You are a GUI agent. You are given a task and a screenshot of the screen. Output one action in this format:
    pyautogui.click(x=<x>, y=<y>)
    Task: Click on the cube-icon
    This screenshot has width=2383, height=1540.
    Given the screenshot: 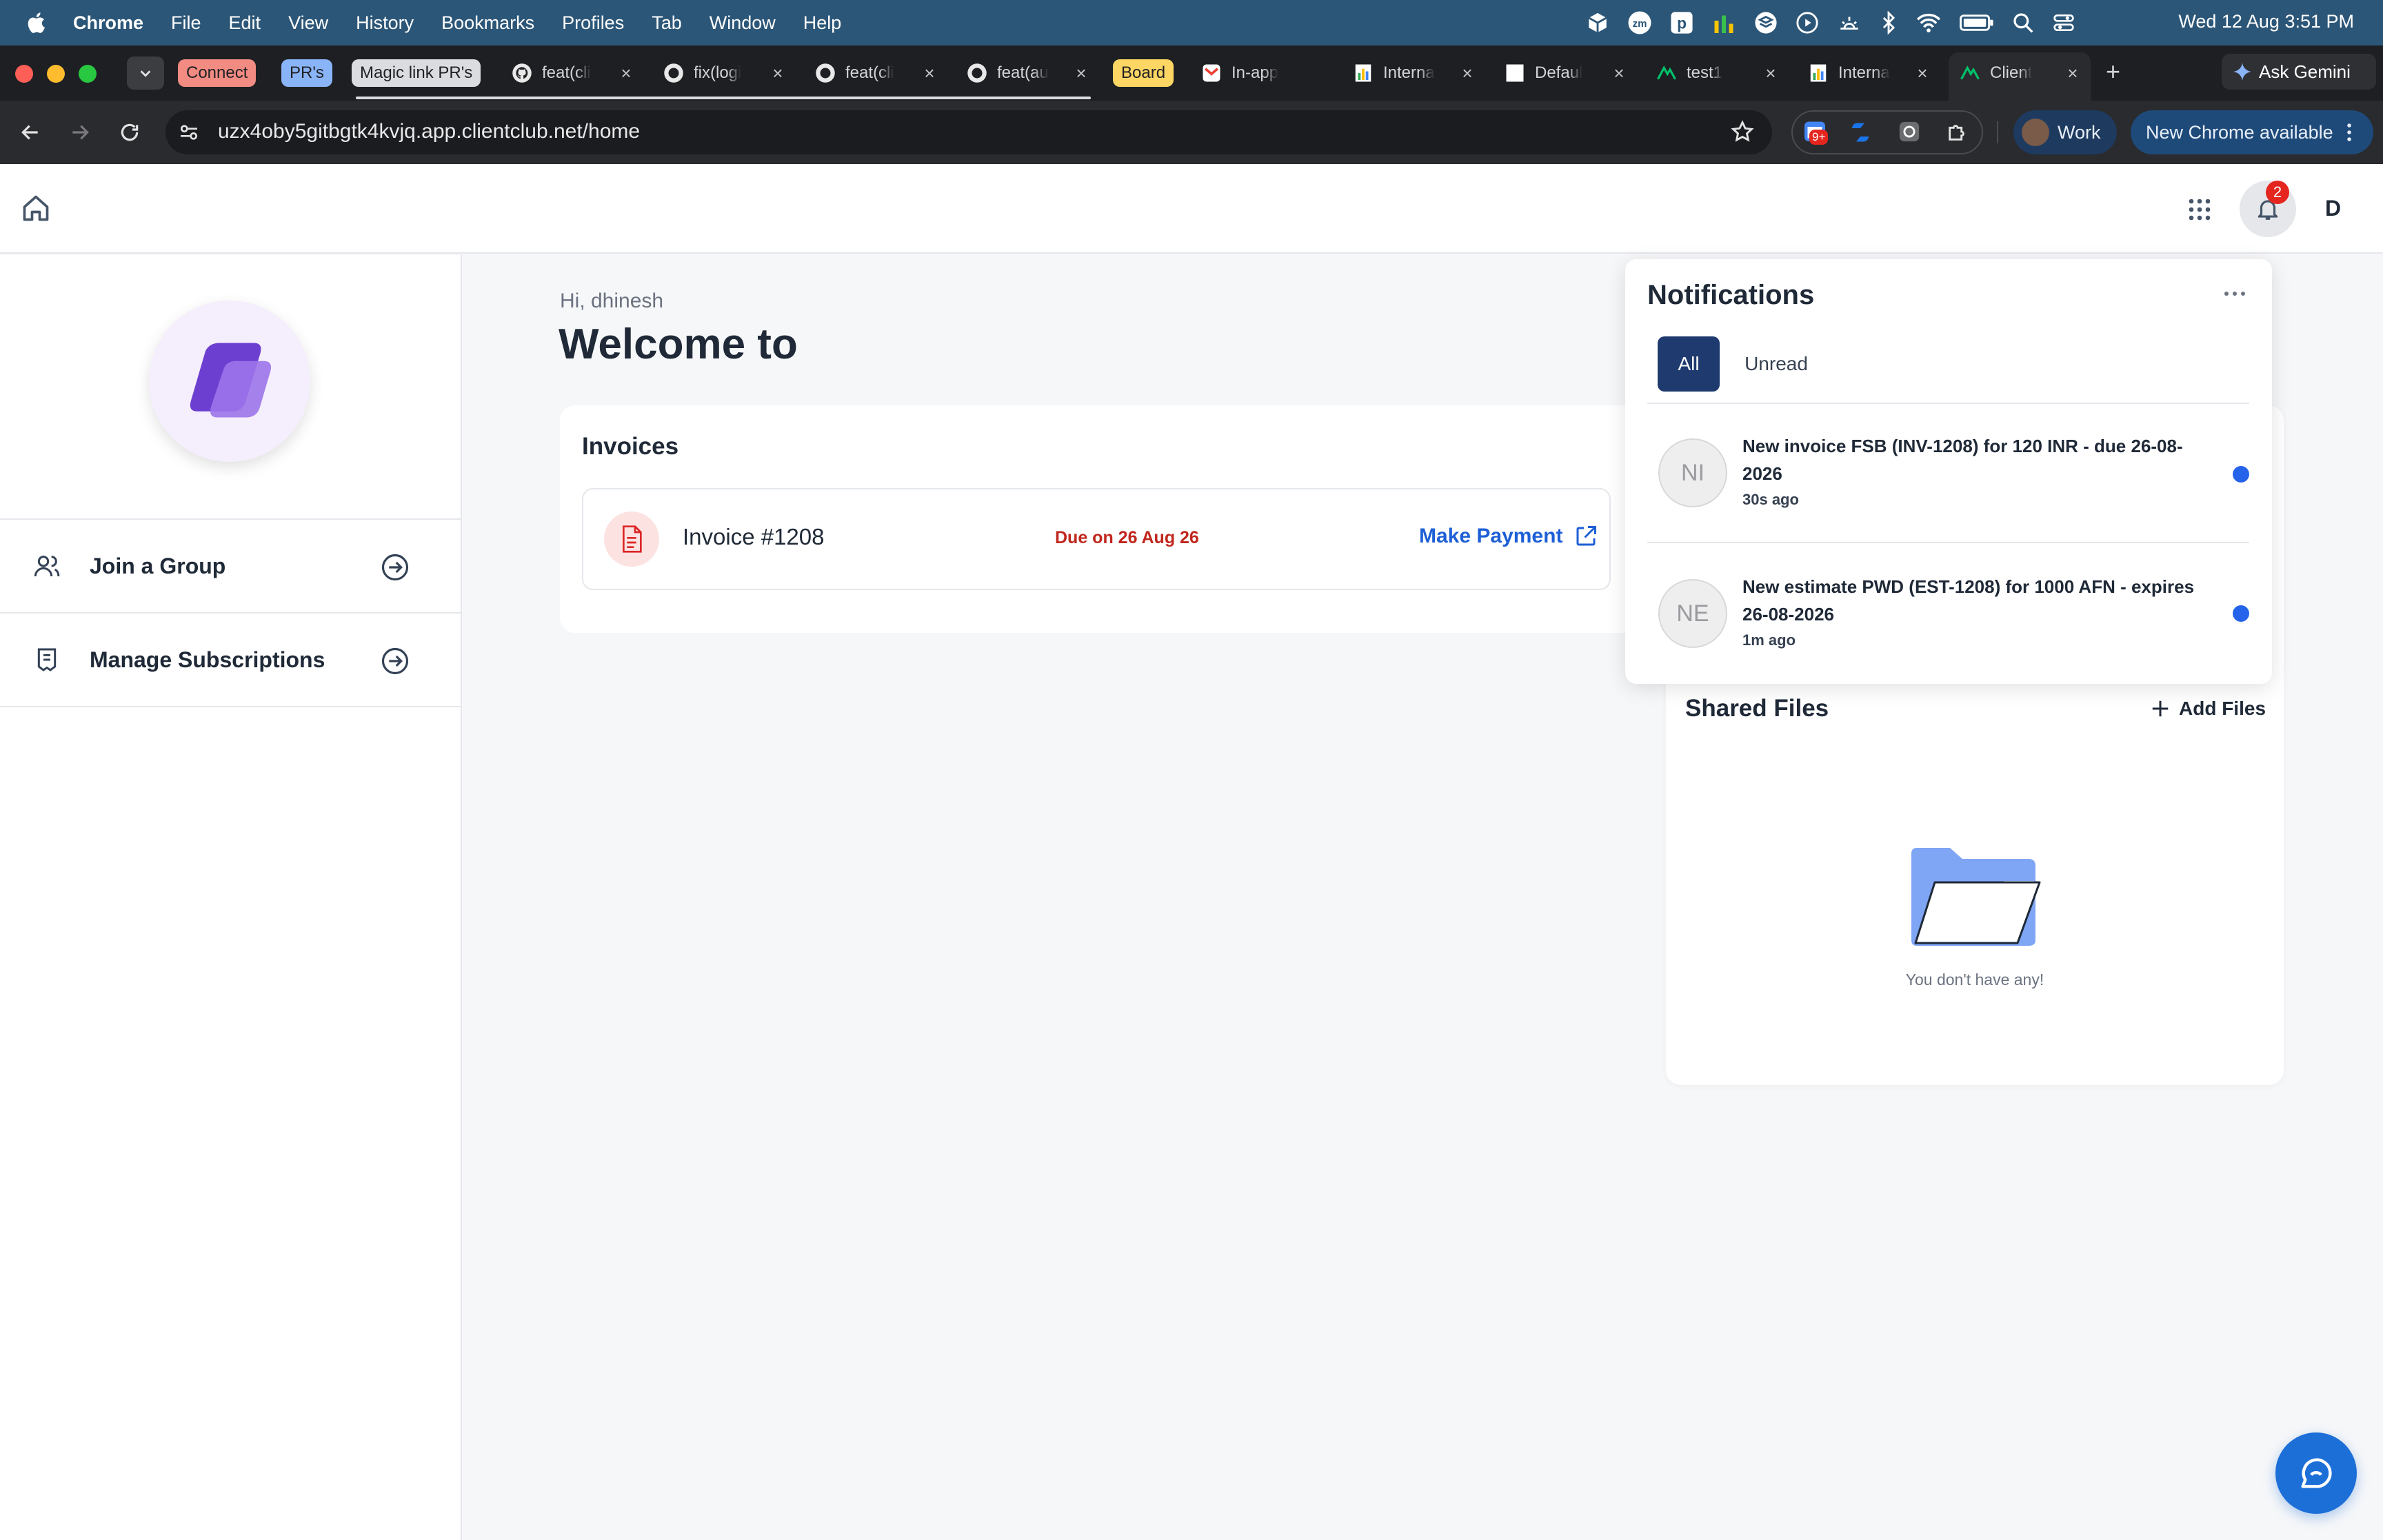 What is the action you would take?
    pyautogui.click(x=1597, y=22)
    